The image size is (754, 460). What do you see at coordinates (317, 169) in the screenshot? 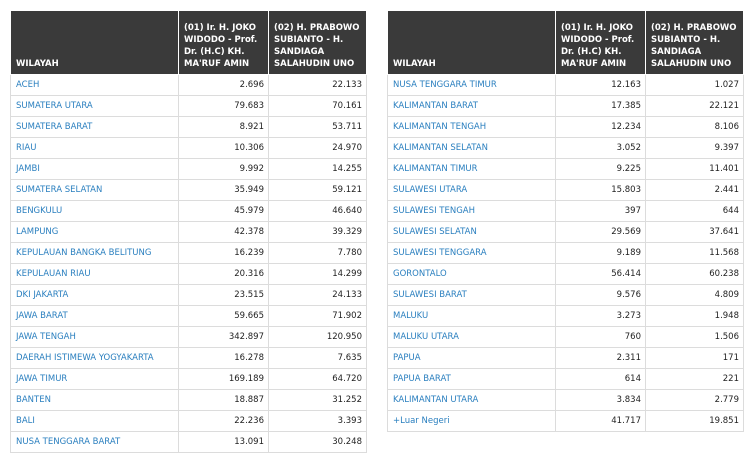
I see `votes-candidate-2: 14.255` at bounding box center [317, 169].